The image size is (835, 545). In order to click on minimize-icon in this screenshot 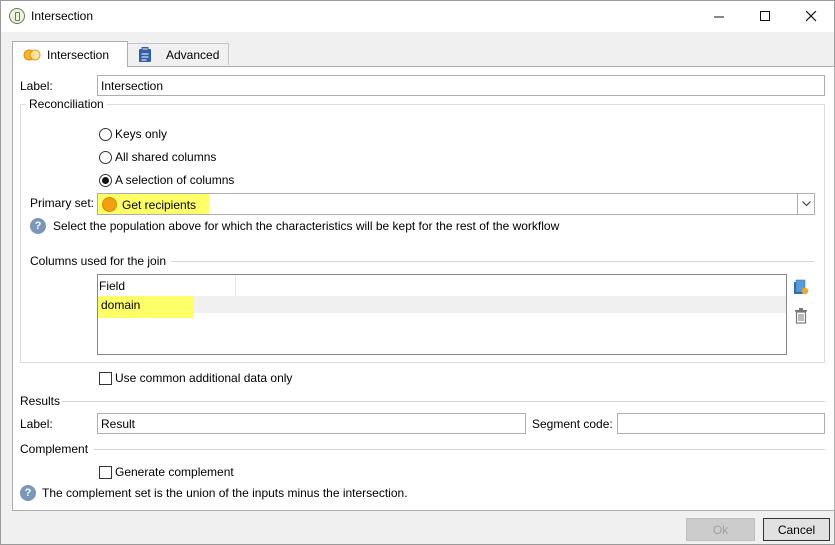, I will do `click(718, 17)`.